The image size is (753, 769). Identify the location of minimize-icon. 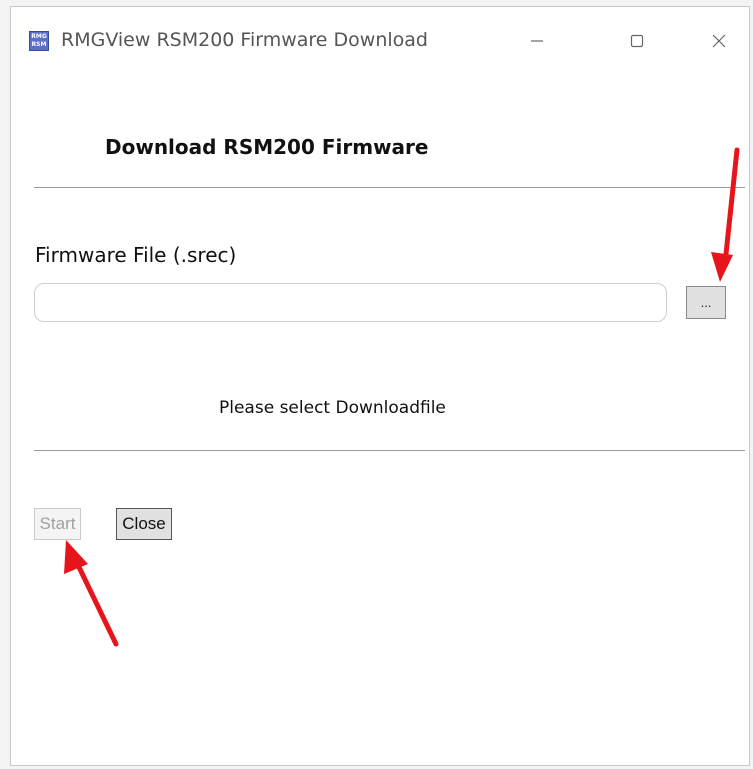
(537, 41).